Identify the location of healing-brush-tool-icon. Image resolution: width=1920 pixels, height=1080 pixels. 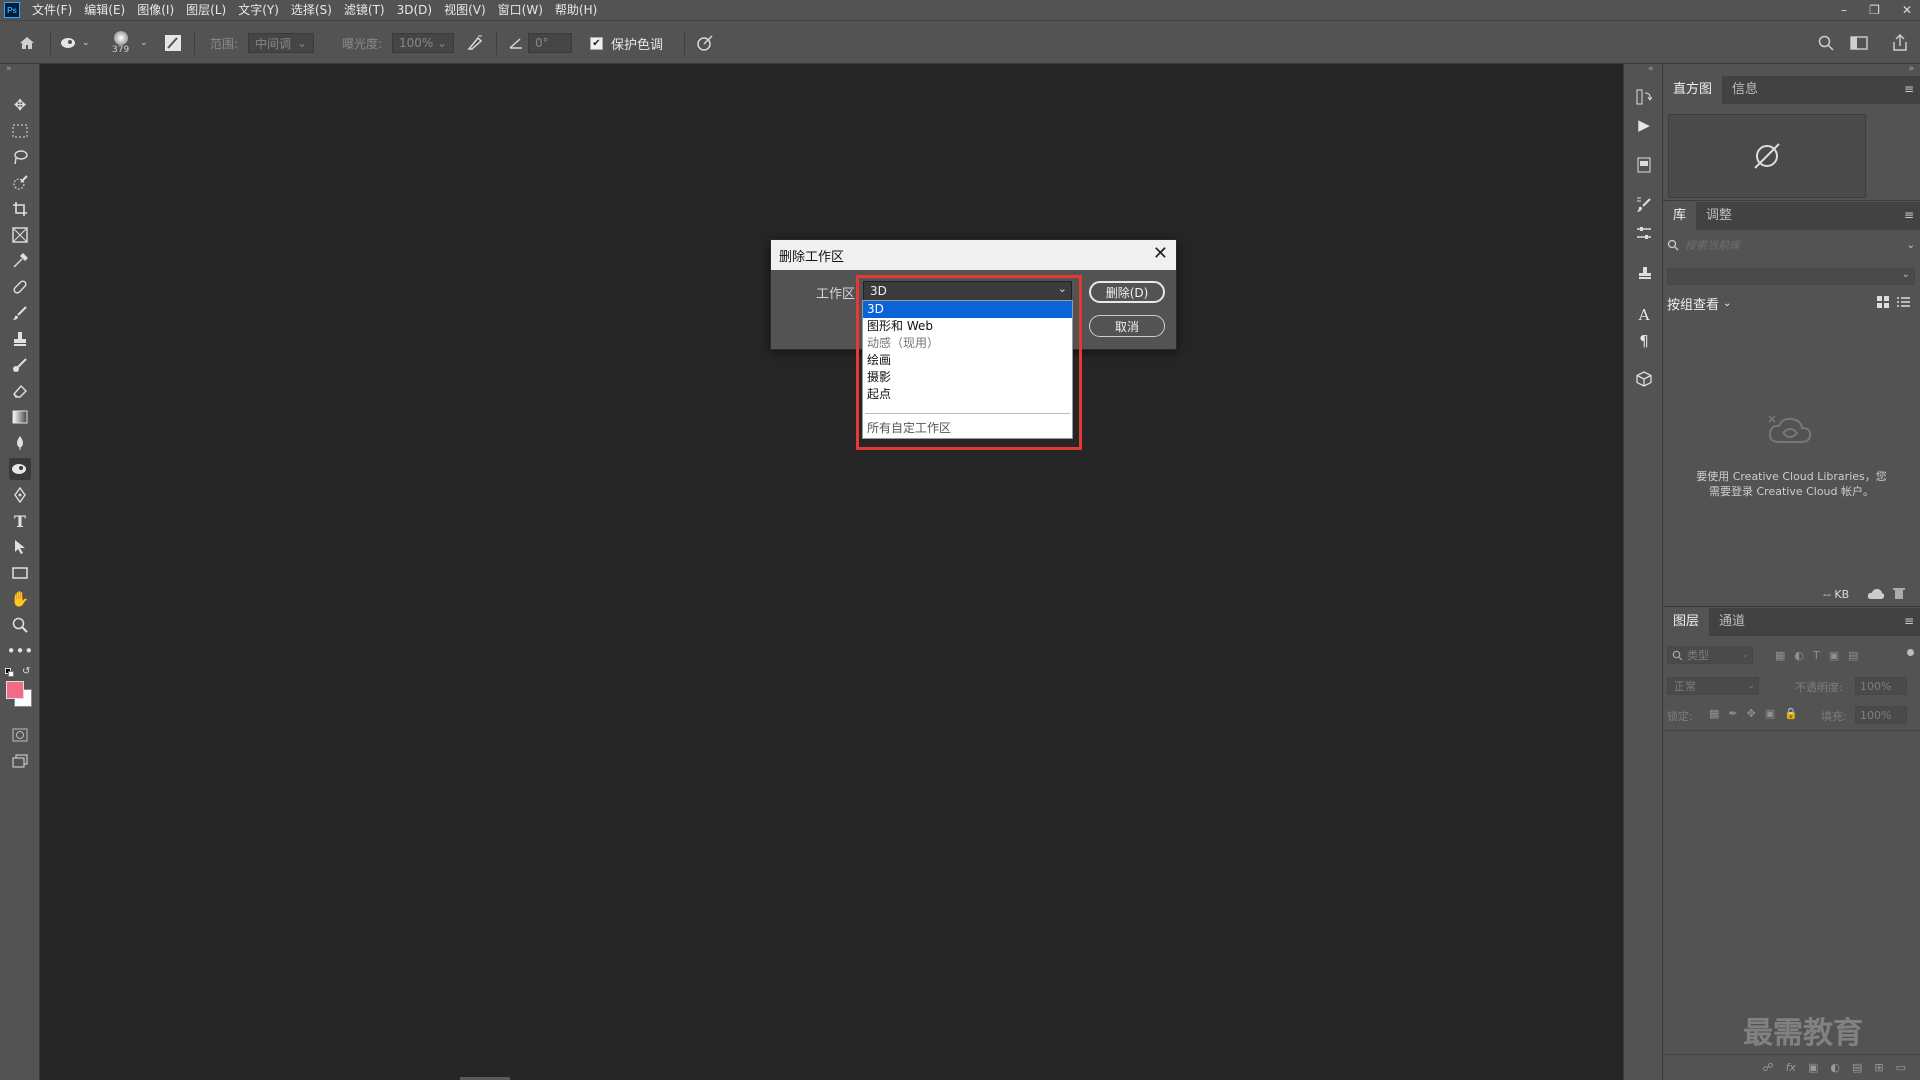
(20, 287).